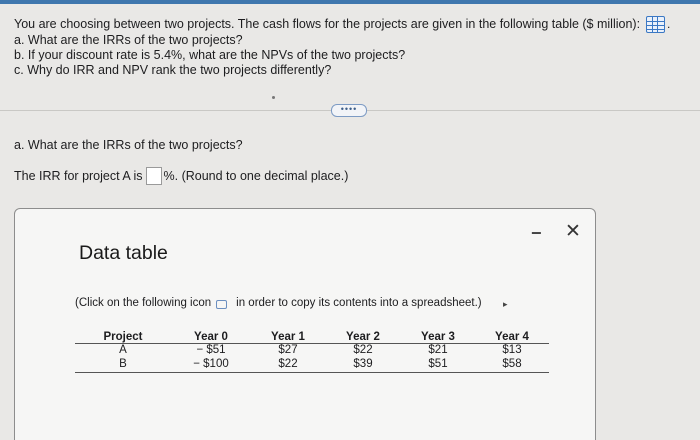 The image size is (700, 440). What do you see at coordinates (536, 233) in the screenshot?
I see `minimize-icon: −` at bounding box center [536, 233].